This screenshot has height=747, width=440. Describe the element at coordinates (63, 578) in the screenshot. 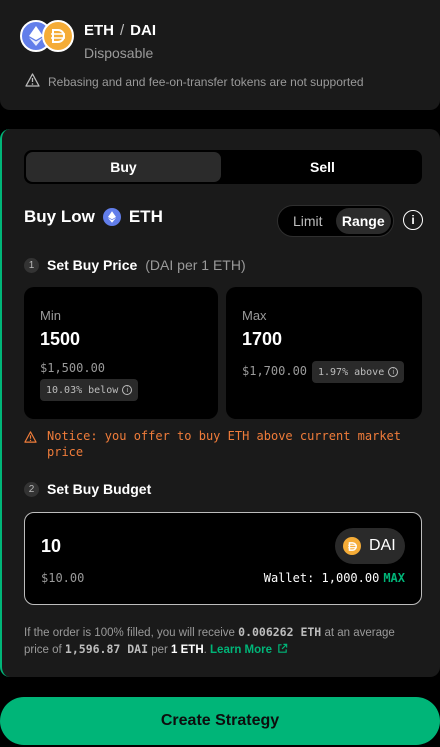

I see `budget-fiat: $10.00` at that location.